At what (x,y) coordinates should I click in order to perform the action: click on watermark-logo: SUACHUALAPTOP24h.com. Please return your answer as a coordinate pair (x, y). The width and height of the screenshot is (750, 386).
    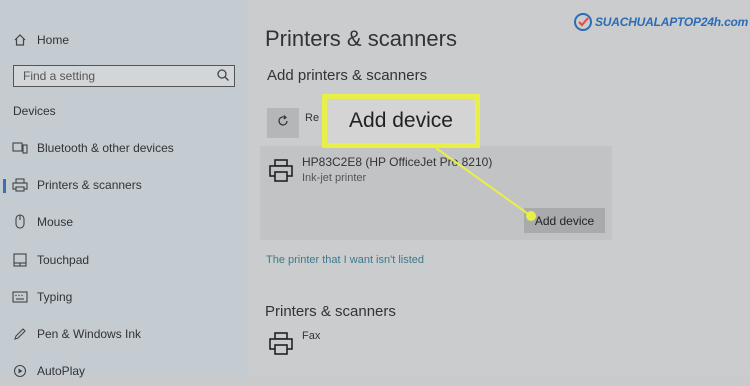
    Looking at the image, I should click on (660, 22).